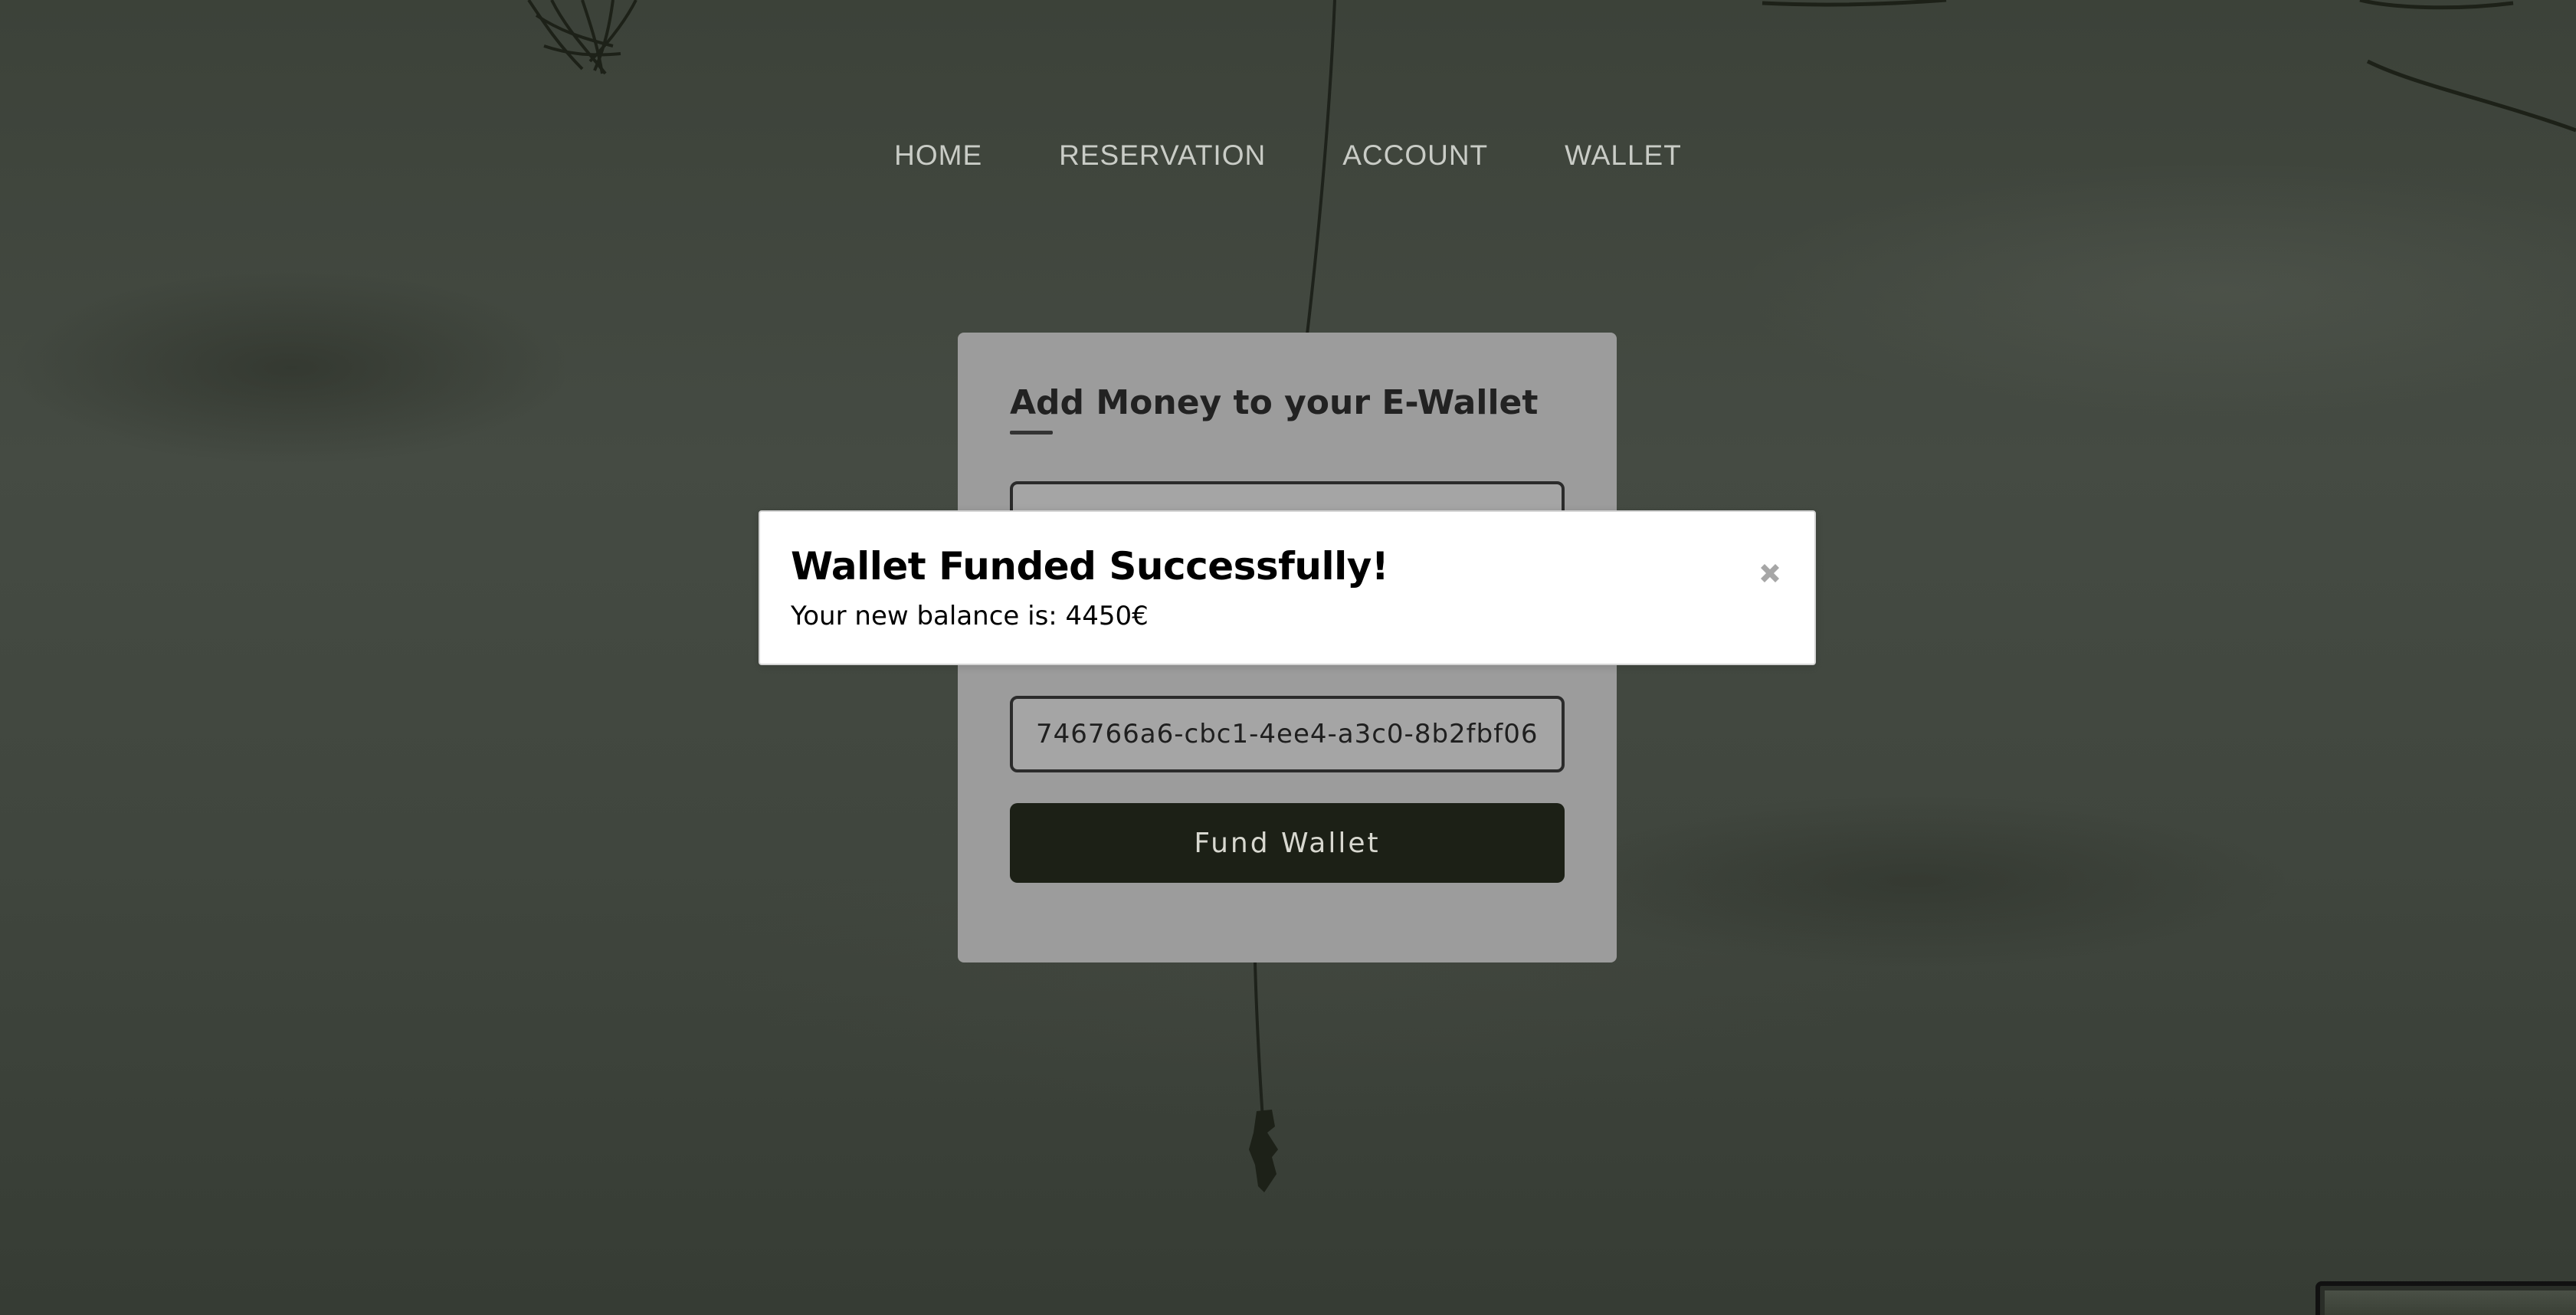  What do you see at coordinates (1624, 156) in the screenshot?
I see `nav-item-wallet: WALLET` at bounding box center [1624, 156].